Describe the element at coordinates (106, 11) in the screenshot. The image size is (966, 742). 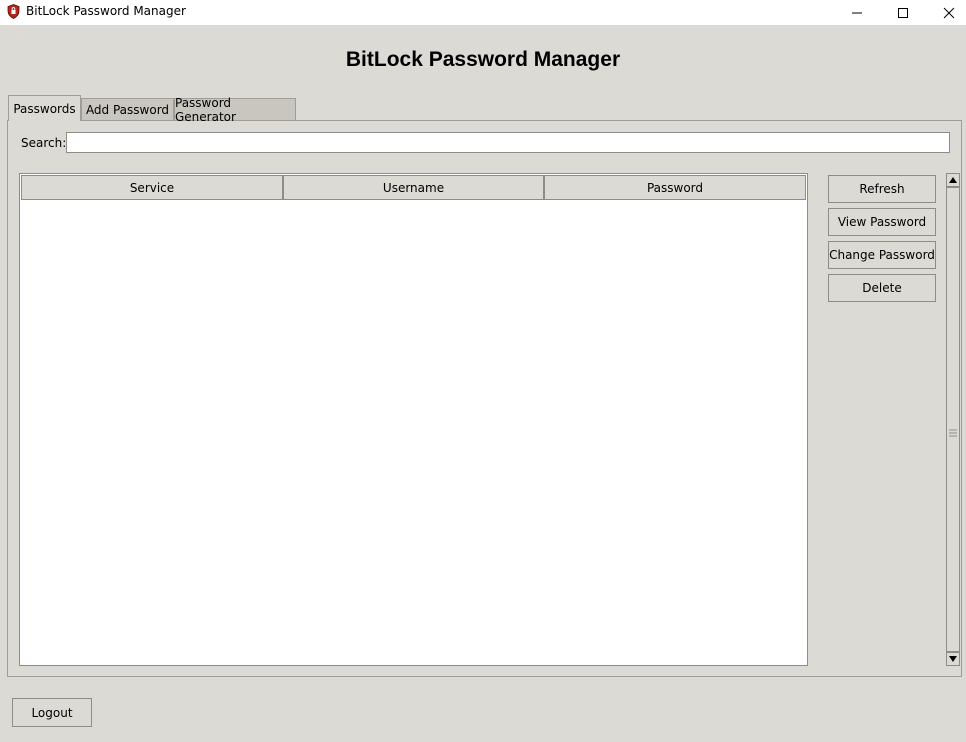
I see `window-title: BitLock Password Manager` at that location.